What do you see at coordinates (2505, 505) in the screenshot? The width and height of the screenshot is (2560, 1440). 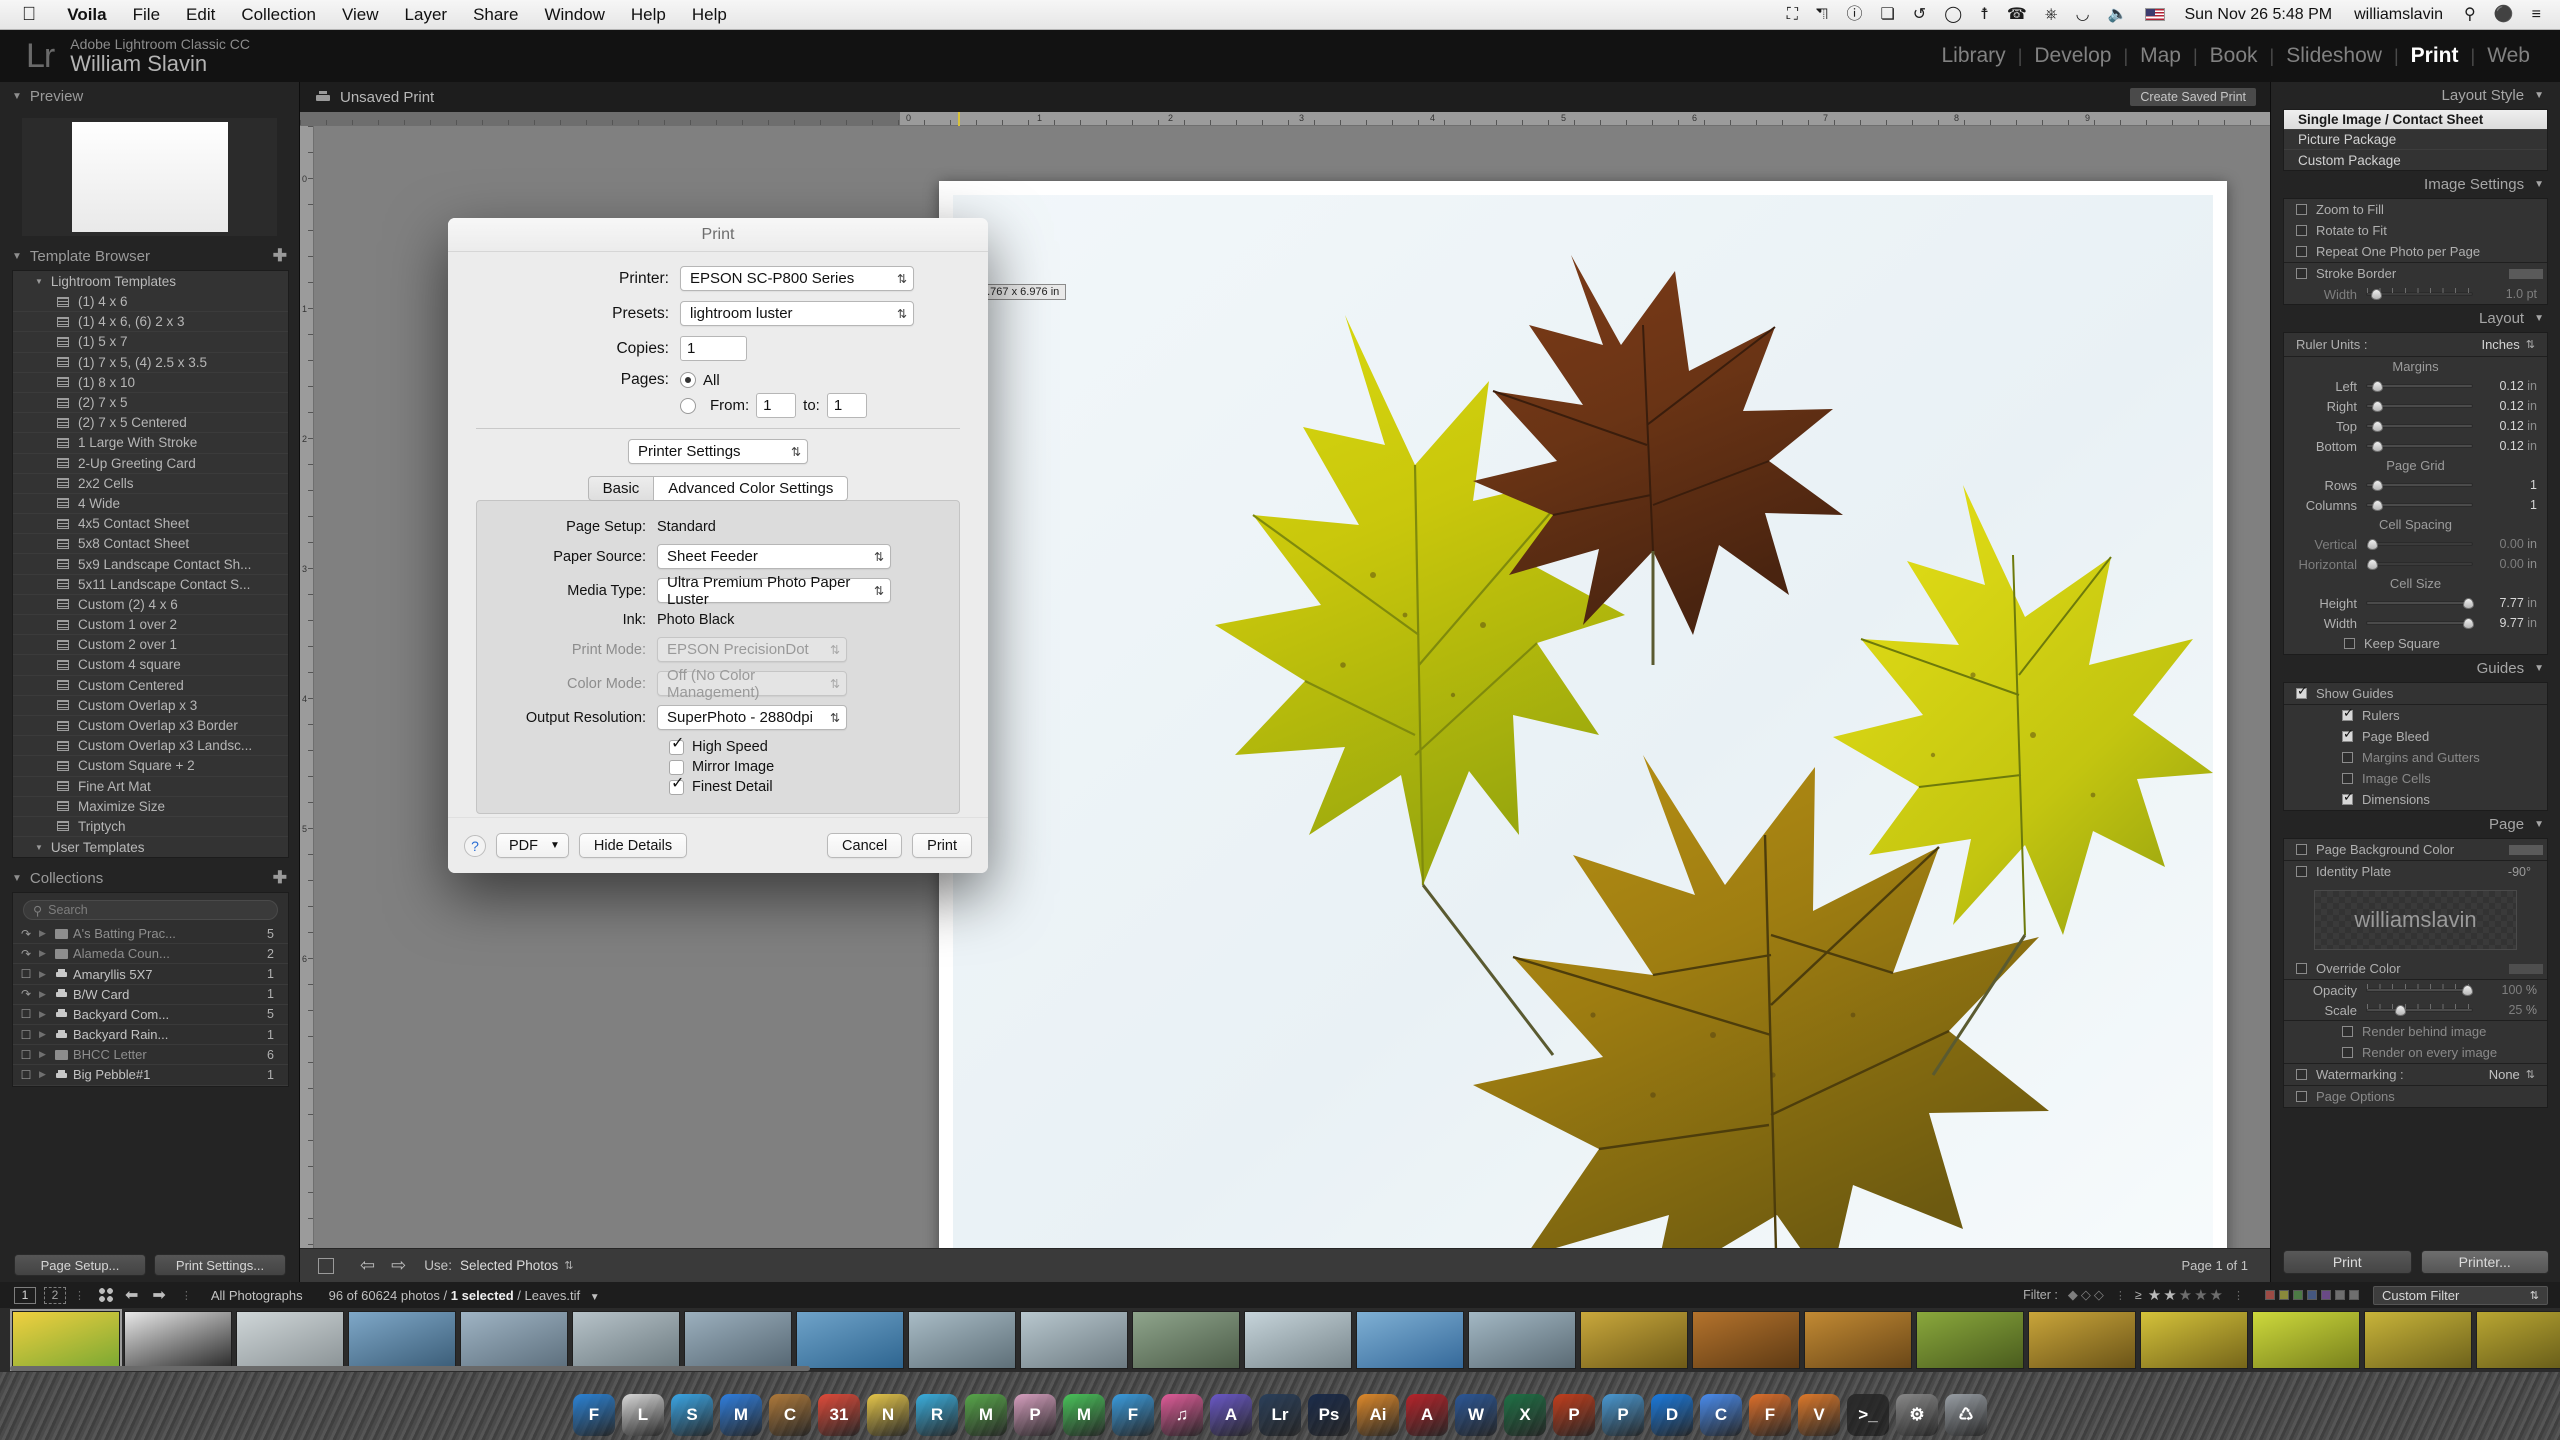 I see `slider-value: 1` at bounding box center [2505, 505].